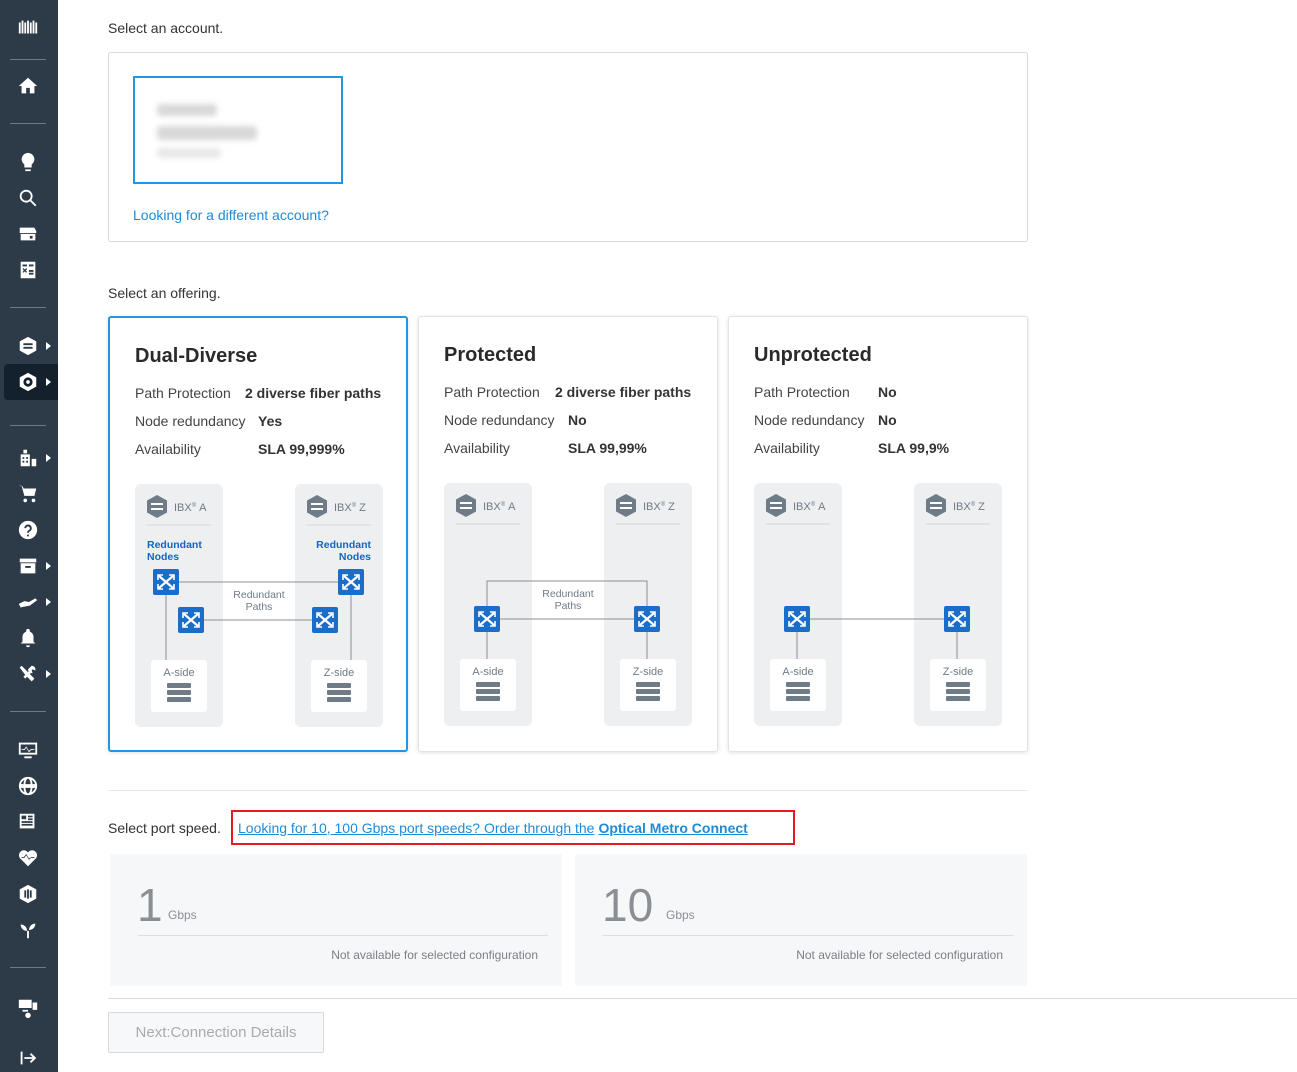 The height and width of the screenshot is (1072, 1297). I want to click on health-icon, so click(28, 858).